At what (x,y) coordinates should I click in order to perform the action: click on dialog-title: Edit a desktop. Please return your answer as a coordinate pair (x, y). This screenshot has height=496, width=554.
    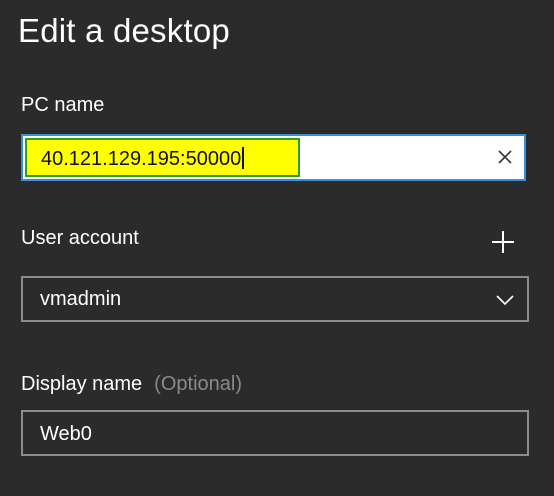
    Looking at the image, I should click on (124, 30).